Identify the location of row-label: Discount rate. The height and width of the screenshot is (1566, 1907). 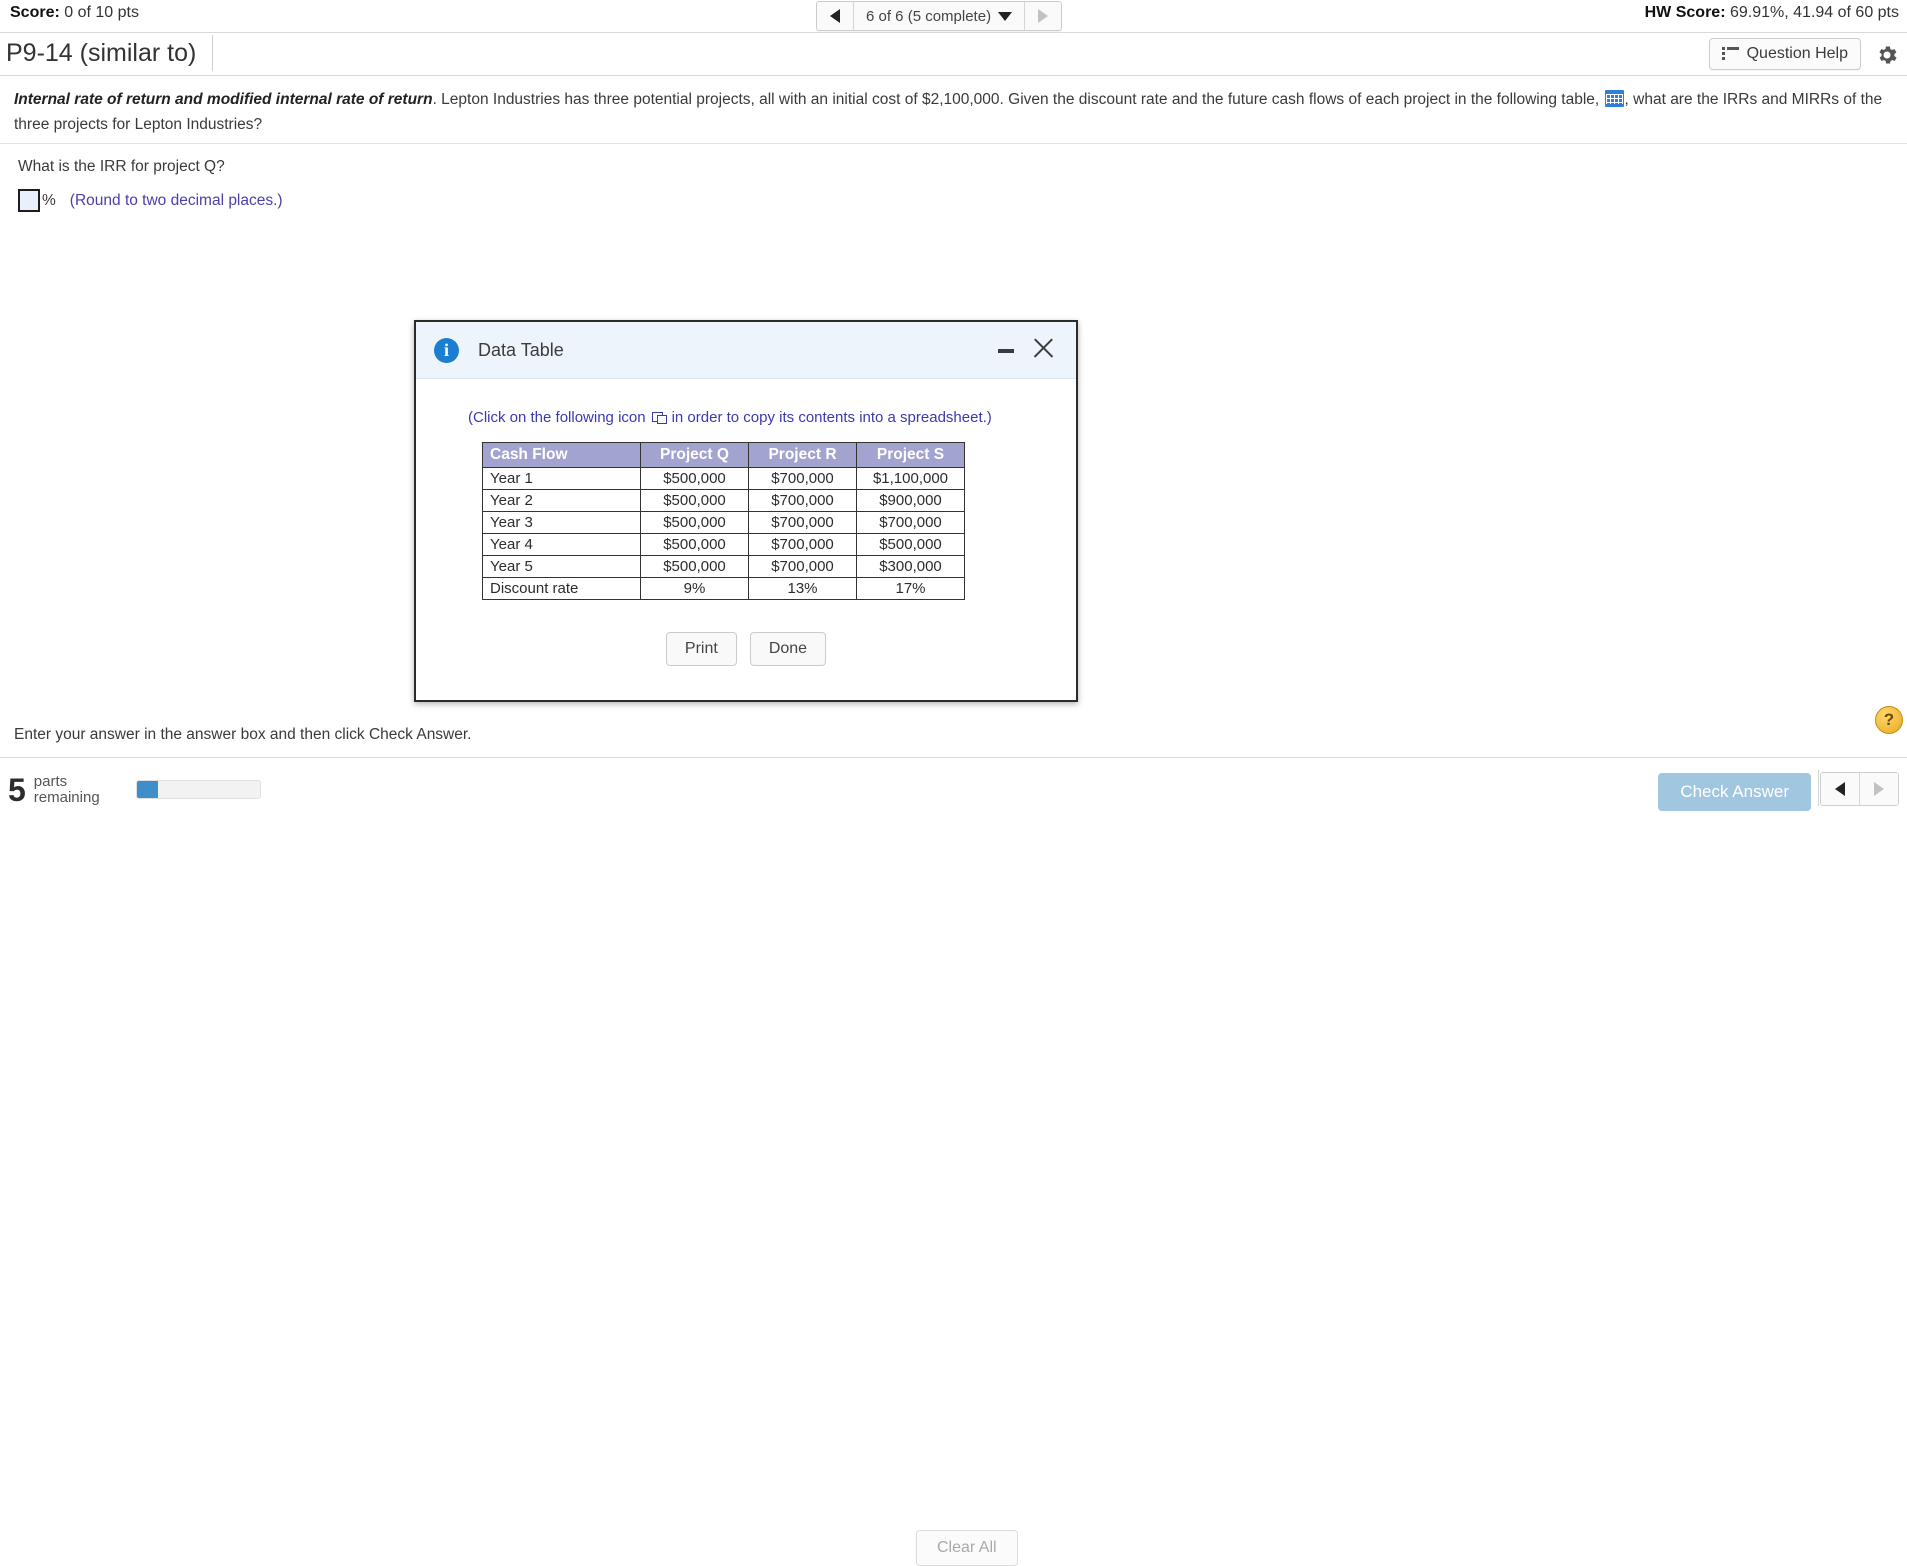
(561, 588).